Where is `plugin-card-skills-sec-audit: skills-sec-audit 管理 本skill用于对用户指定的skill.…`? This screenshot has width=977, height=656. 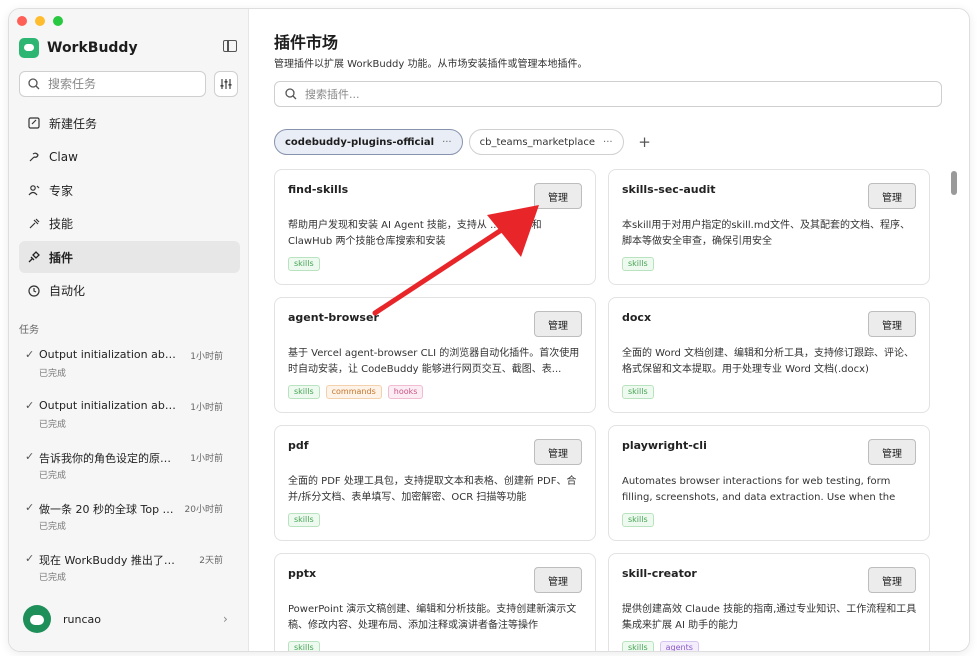 plugin-card-skills-sec-audit: skills-sec-audit 管理 本skill用于对用户指定的skill.… is located at coordinates (769, 227).